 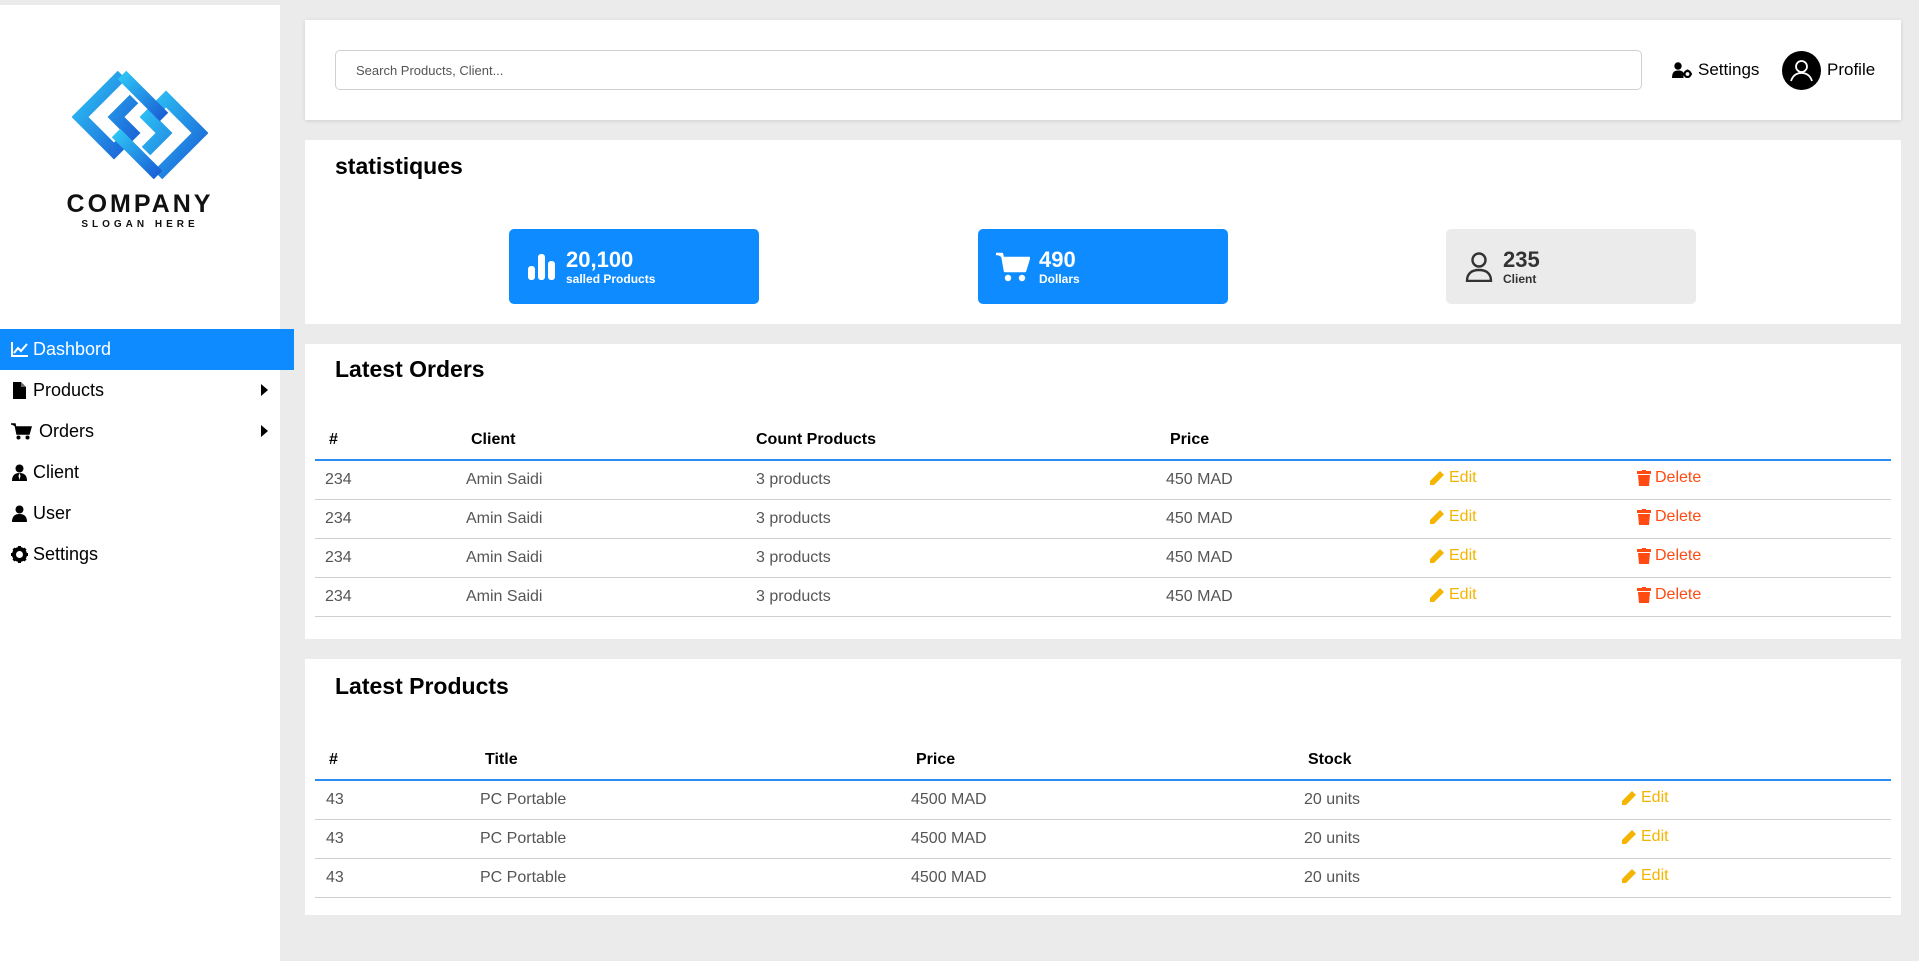 I want to click on sidebar-item-label: User, so click(x=52, y=513).